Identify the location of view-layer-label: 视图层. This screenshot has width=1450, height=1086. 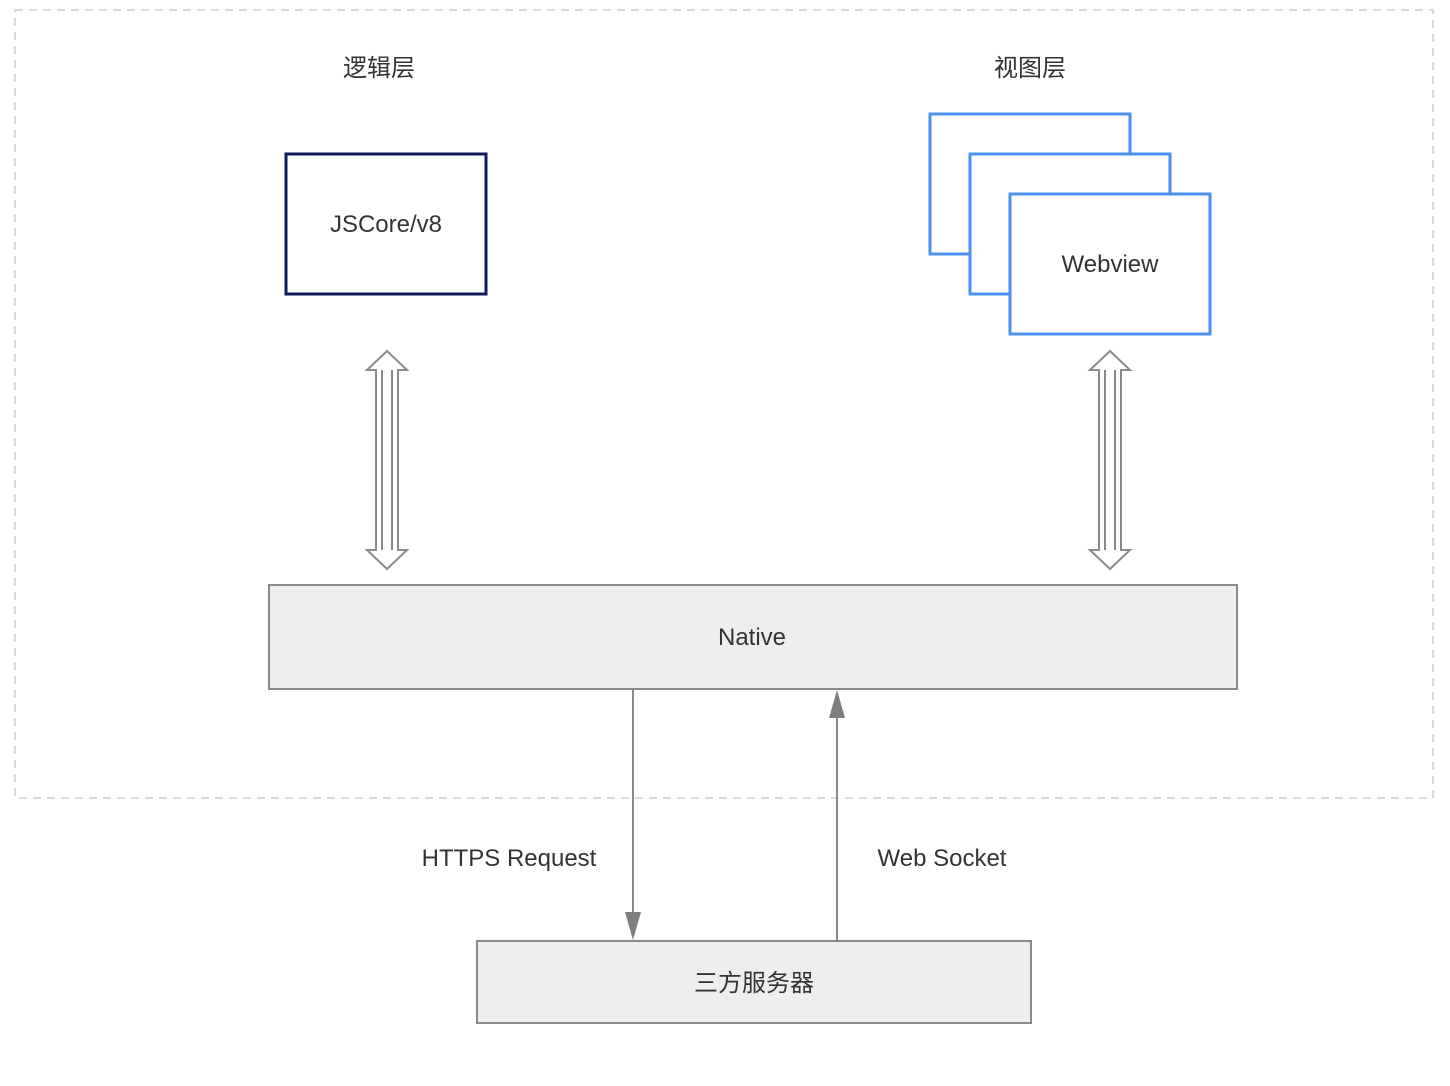
(1030, 68).